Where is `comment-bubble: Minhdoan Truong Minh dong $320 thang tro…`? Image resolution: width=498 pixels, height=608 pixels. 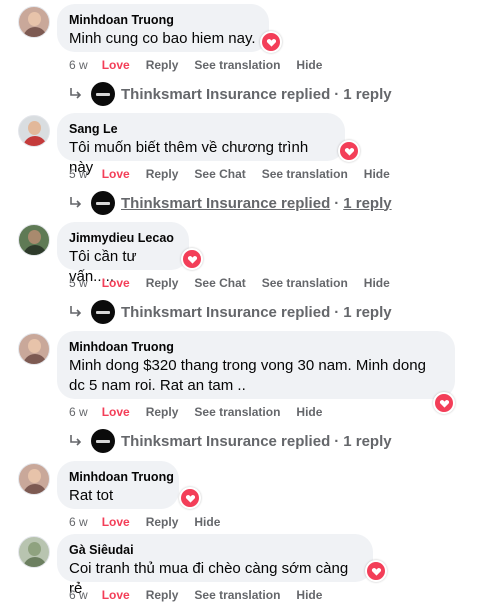 comment-bubble: Minhdoan Truong Minh dong $320 thang tro… is located at coordinates (256, 365).